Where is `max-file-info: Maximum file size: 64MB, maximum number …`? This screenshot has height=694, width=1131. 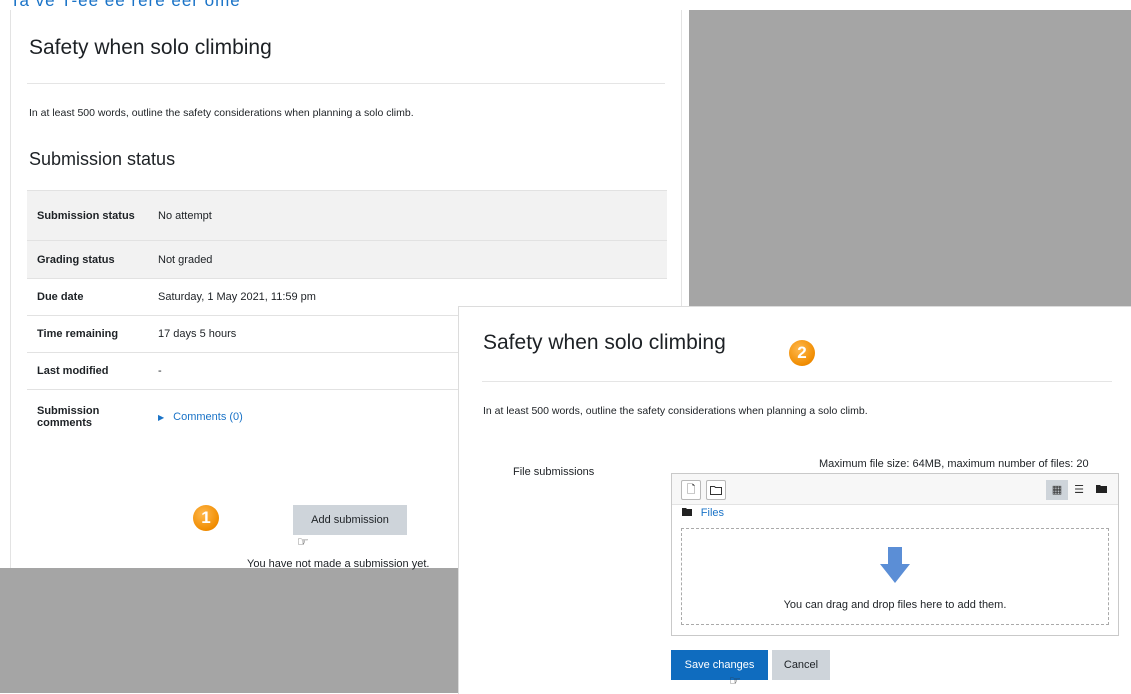
max-file-info: Maximum file size: 64MB, maximum number … is located at coordinates (954, 464).